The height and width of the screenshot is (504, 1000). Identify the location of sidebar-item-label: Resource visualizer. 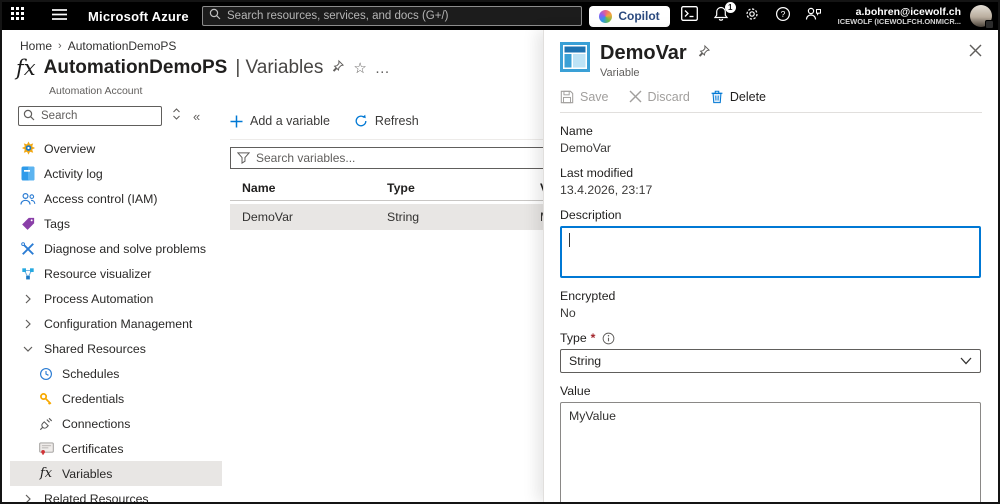
(98, 273).